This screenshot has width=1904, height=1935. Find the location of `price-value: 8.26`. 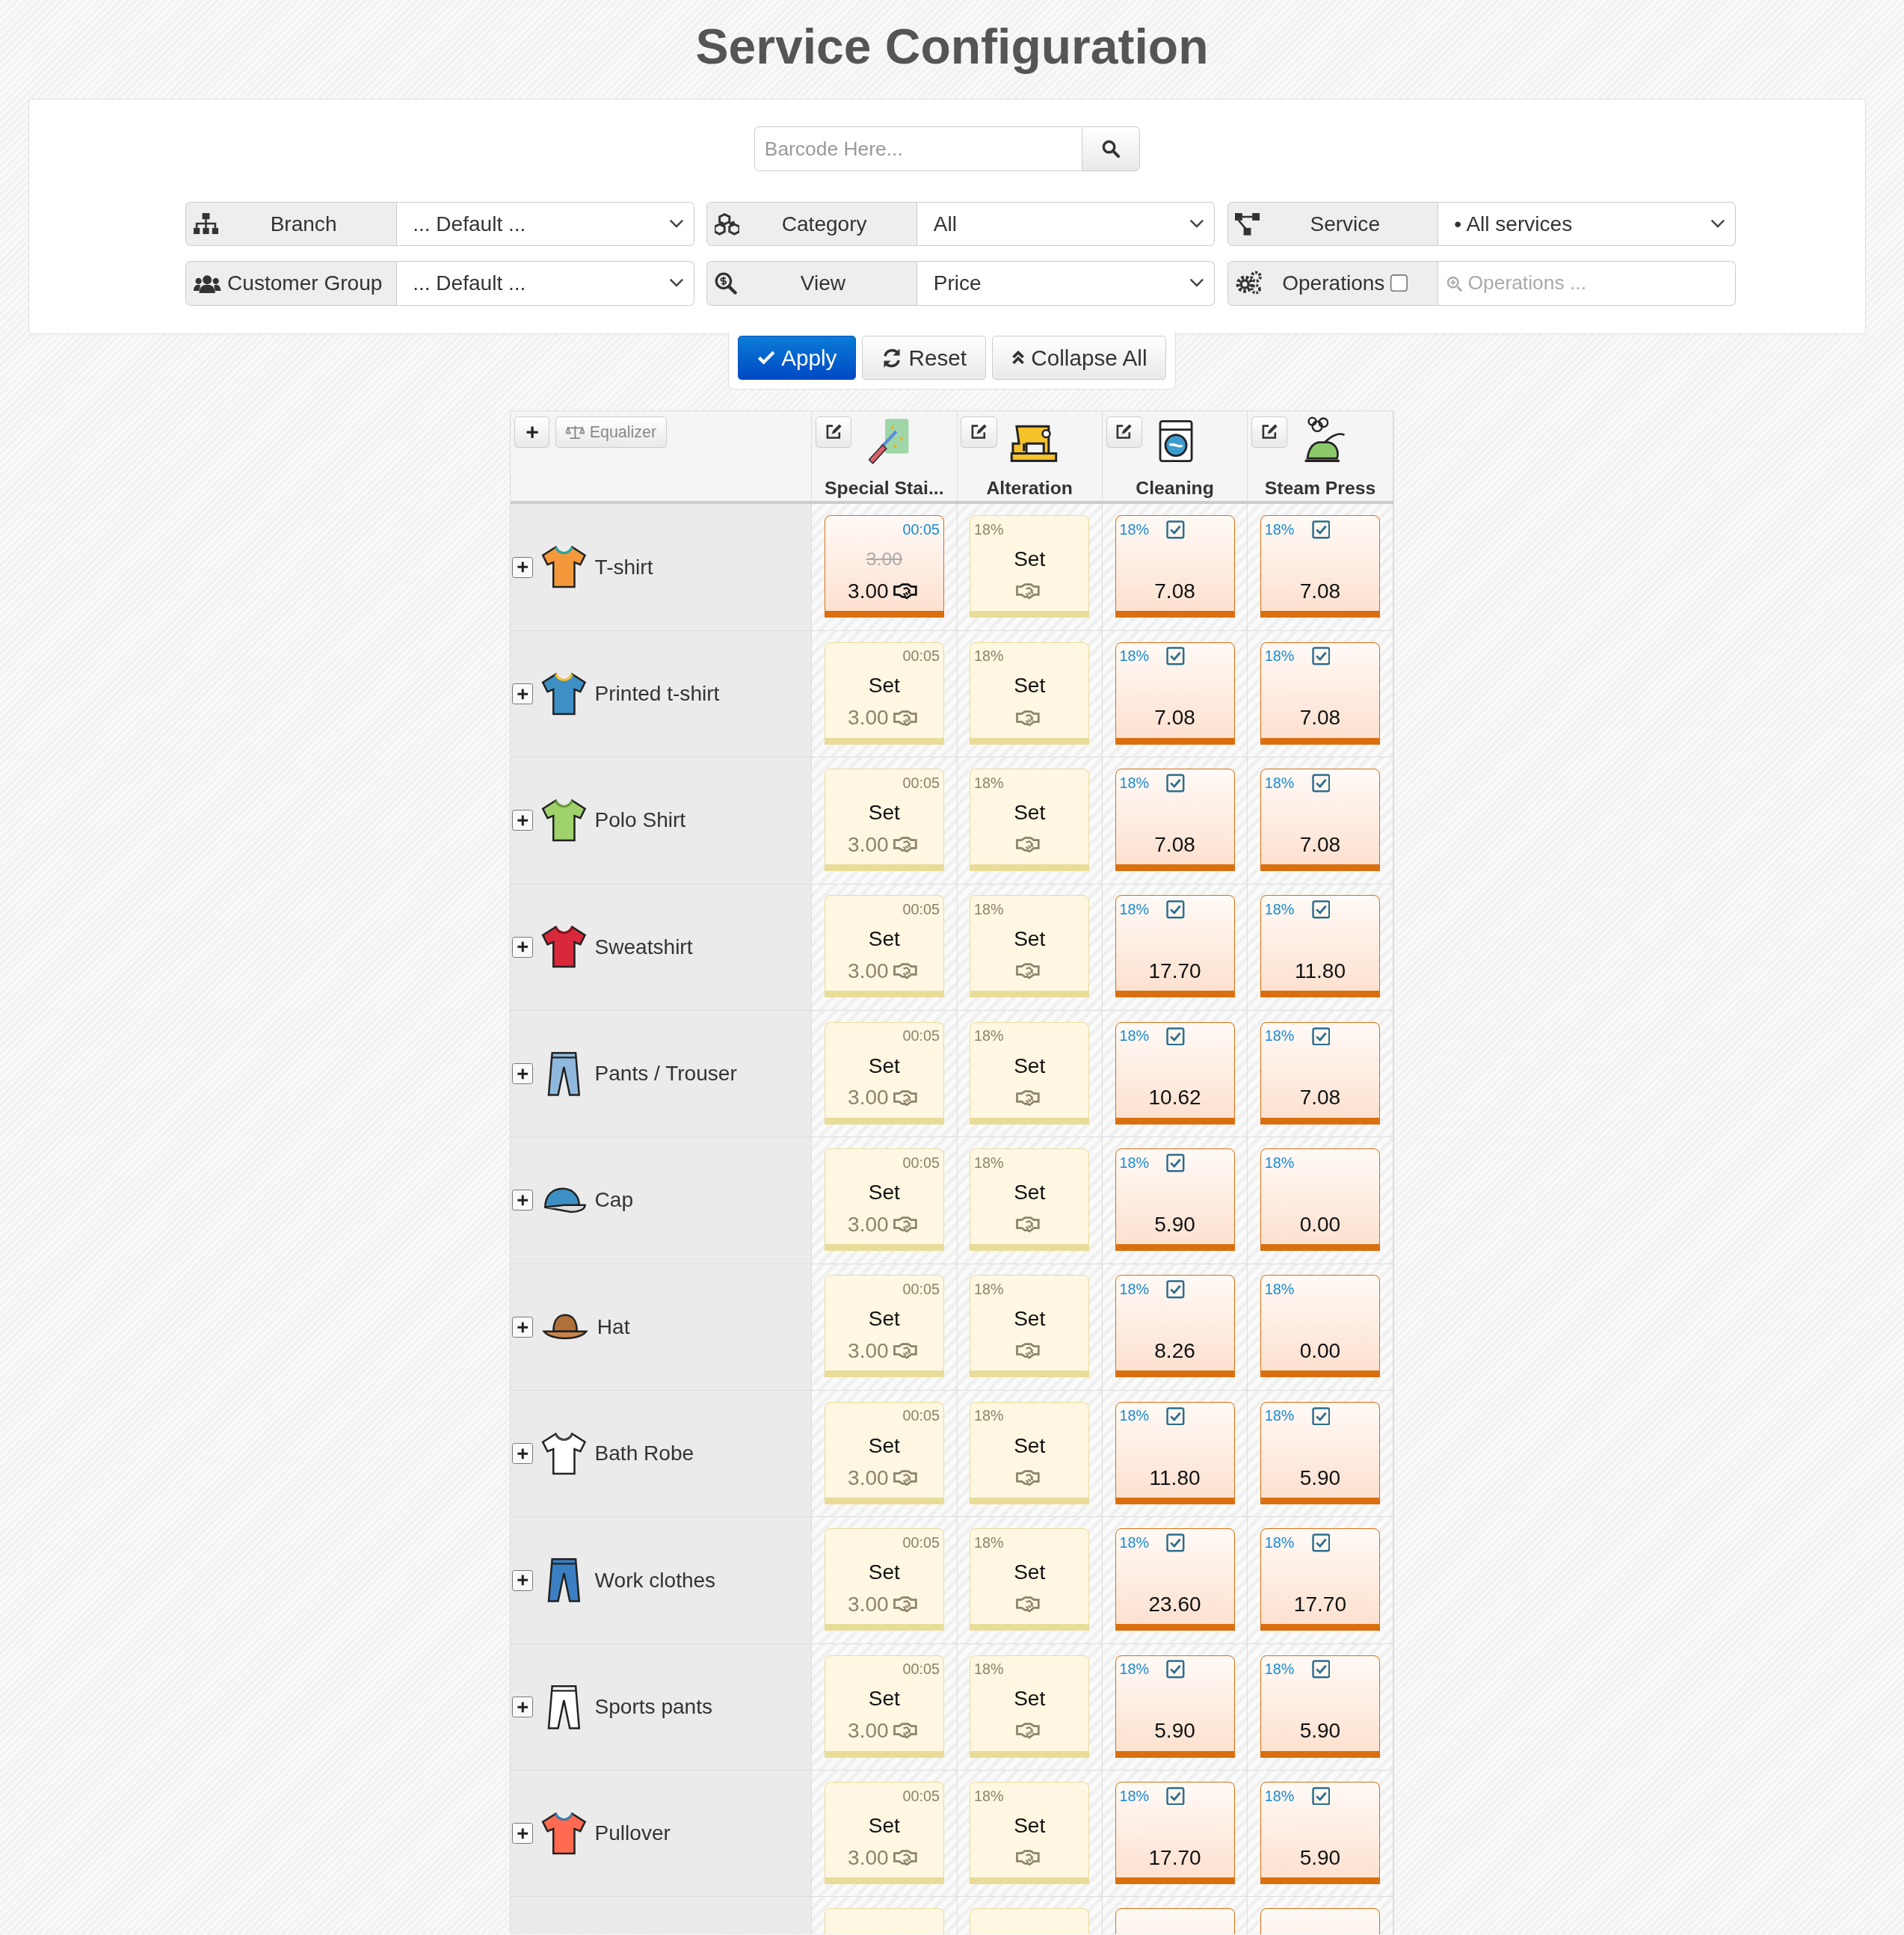

price-value: 8.26 is located at coordinates (1174, 1351).